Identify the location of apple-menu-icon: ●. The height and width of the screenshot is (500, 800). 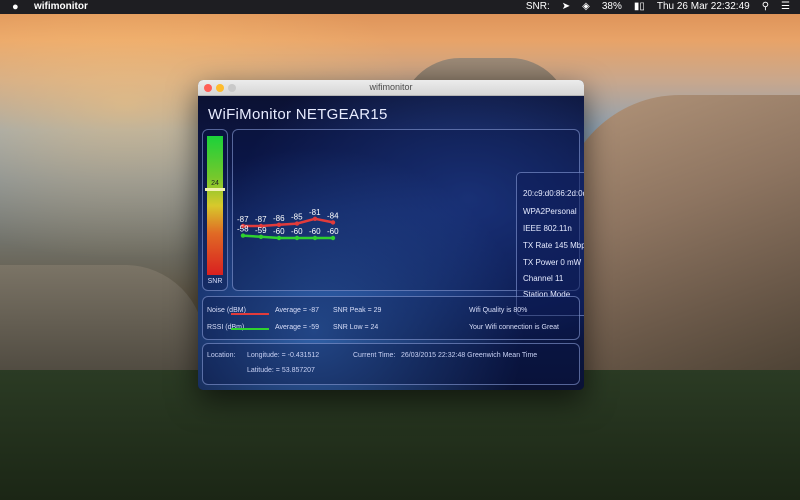
(15, 7).